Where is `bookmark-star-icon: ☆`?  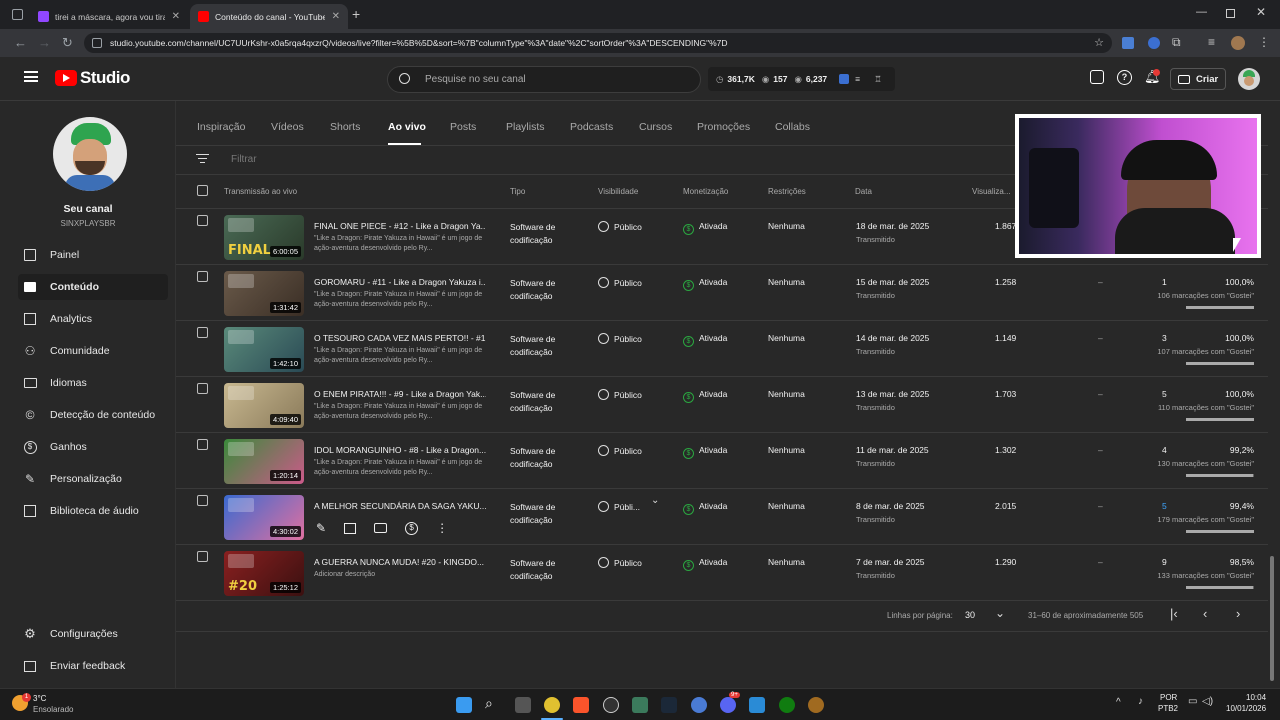
bookmark-star-icon: ☆ is located at coordinates (1099, 42).